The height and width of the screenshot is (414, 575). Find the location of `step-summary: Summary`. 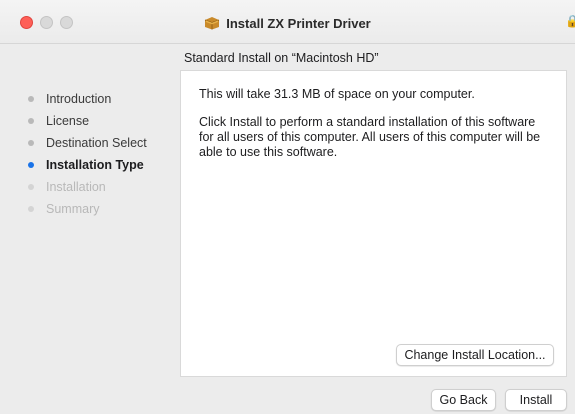

step-summary: Summary is located at coordinates (63, 209).